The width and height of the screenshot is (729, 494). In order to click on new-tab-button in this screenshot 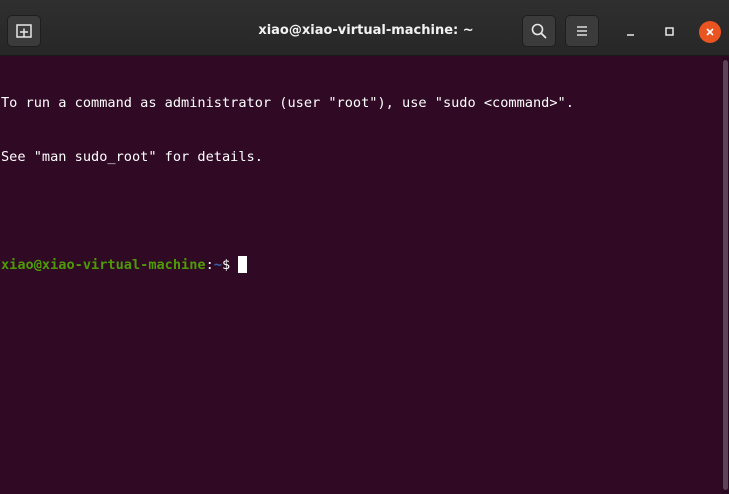, I will do `click(24, 31)`.